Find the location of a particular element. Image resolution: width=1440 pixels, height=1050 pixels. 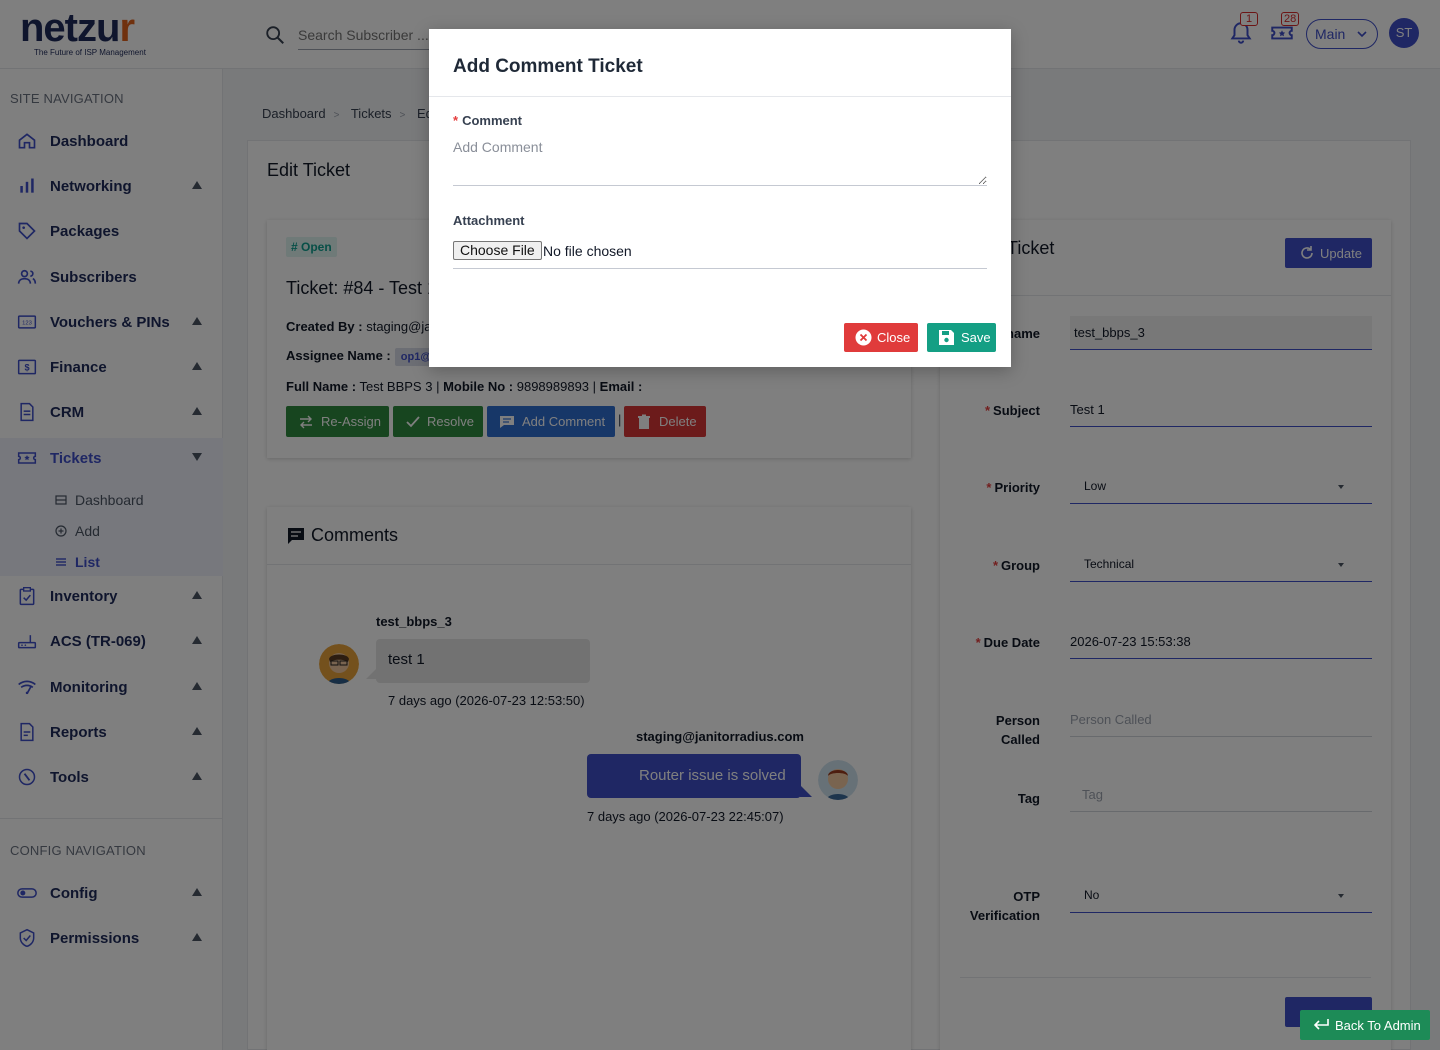

save-icon is located at coordinates (946, 337).